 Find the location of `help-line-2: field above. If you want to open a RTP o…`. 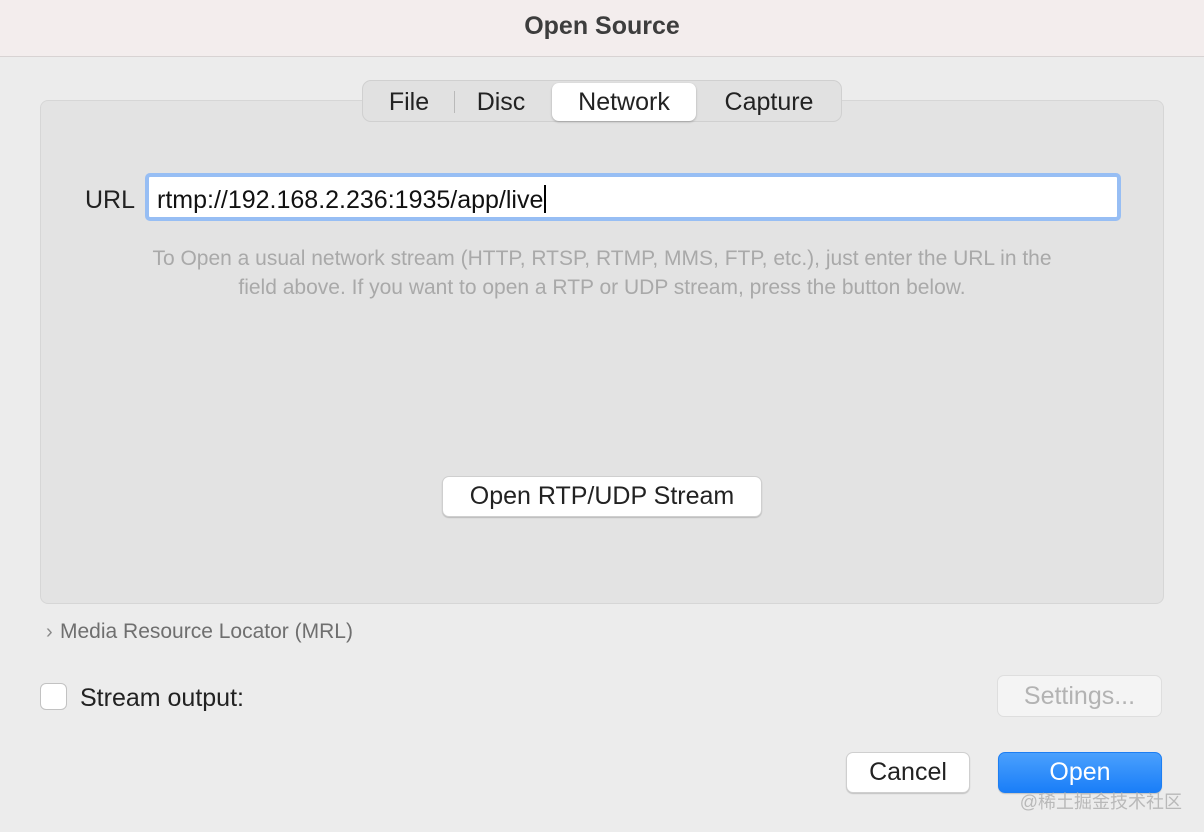

help-line-2: field above. If you want to open a RTP o… is located at coordinates (602, 287).